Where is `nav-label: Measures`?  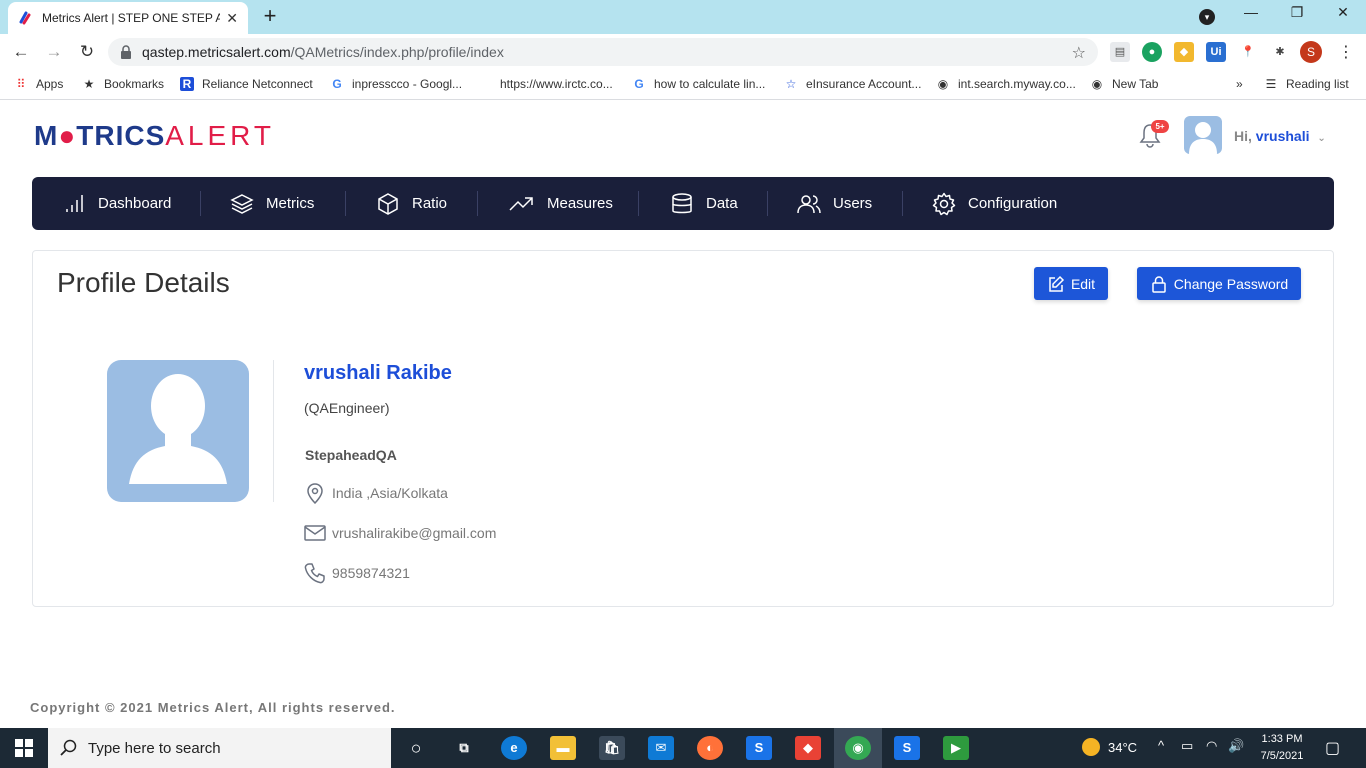 nav-label: Measures is located at coordinates (580, 203).